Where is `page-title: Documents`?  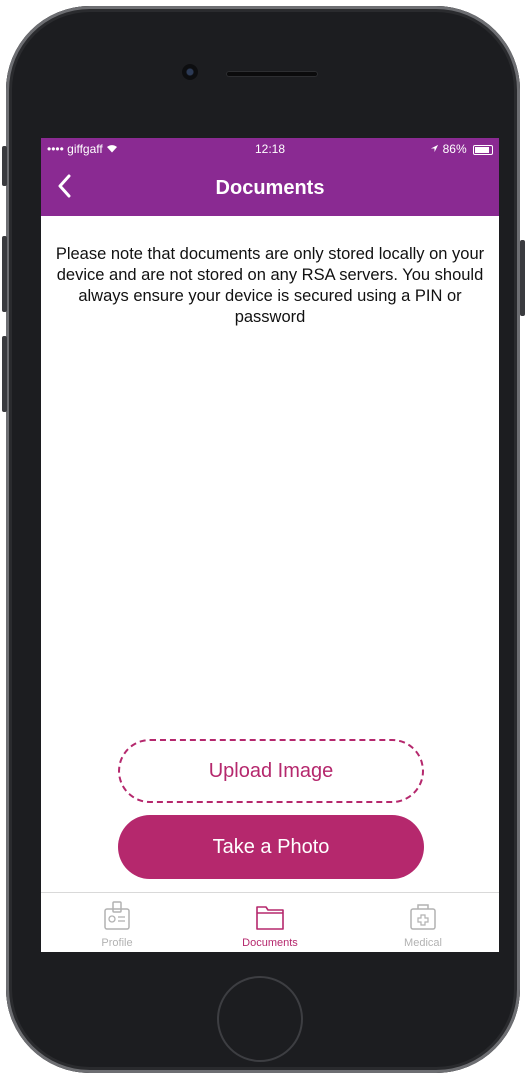
page-title: Documents is located at coordinates (270, 188).